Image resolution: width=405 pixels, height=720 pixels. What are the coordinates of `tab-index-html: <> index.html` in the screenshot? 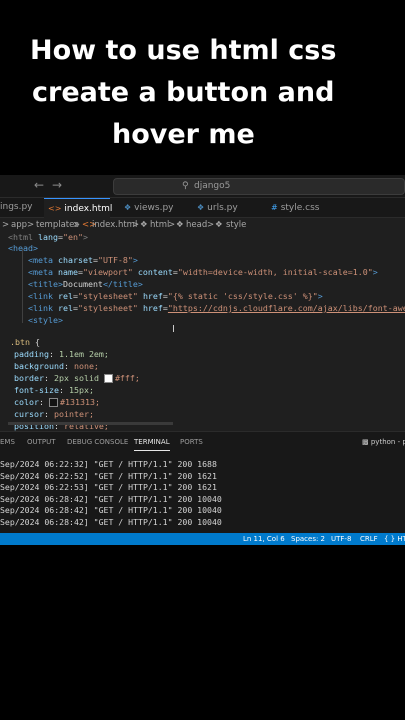 It's located at (78, 208).